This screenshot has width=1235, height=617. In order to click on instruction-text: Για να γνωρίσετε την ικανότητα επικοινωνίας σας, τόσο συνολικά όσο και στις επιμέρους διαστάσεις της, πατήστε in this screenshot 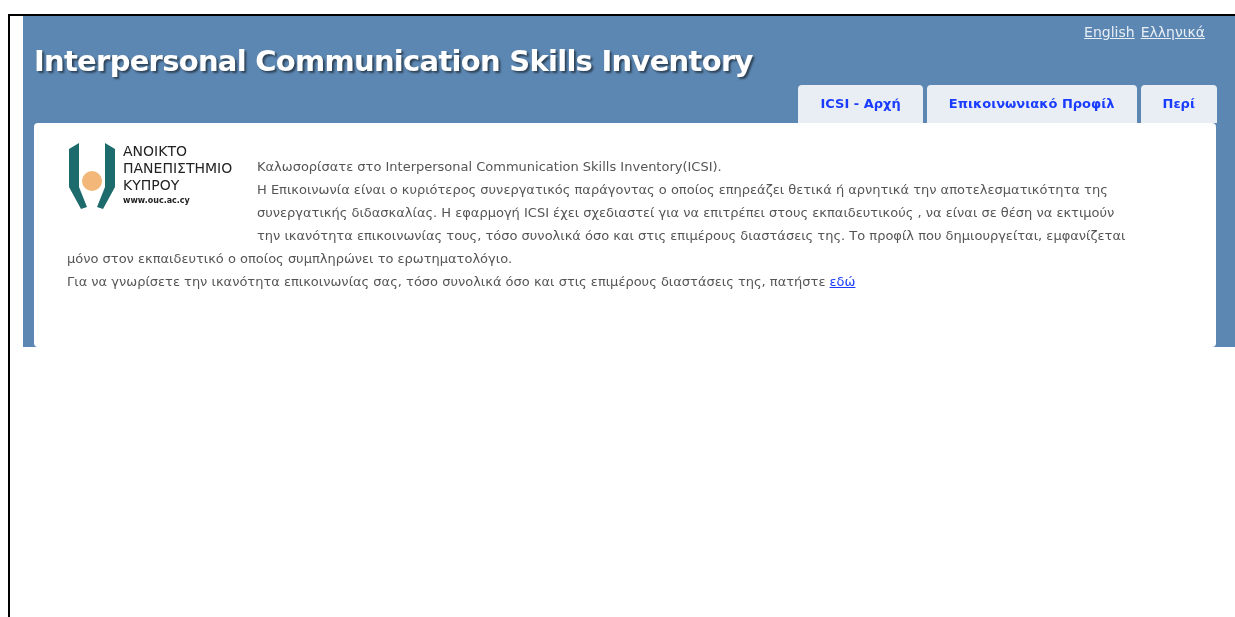, I will do `click(446, 281)`.